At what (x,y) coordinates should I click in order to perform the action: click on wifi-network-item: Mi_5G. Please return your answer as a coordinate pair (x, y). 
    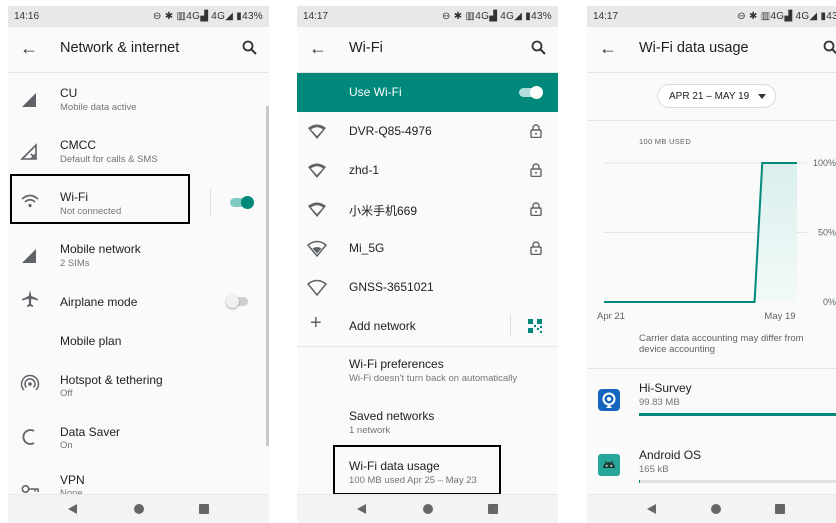
    Looking at the image, I should click on (427, 248).